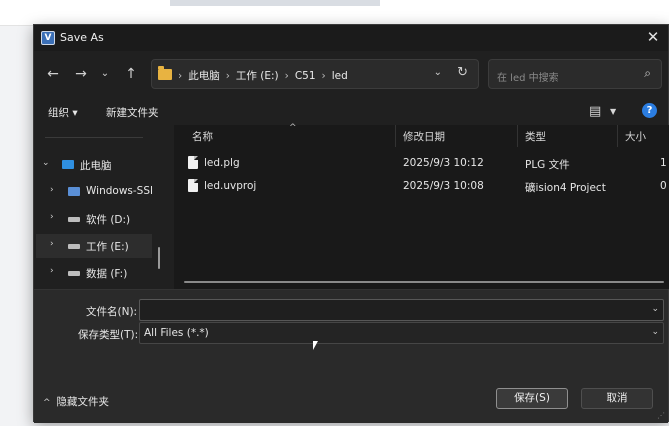 This screenshot has width=669, height=426. Describe the element at coordinates (390, 310) in the screenshot. I see `filename-input` at that location.